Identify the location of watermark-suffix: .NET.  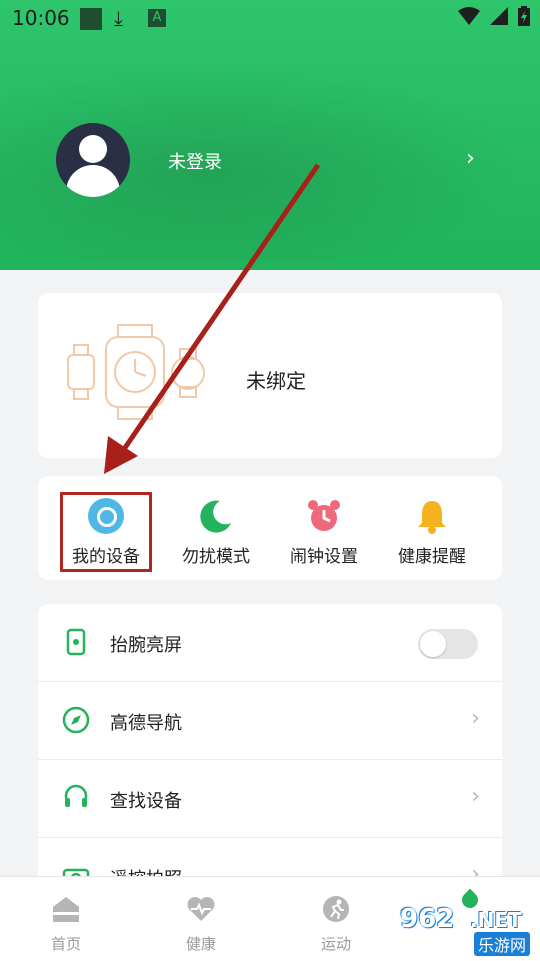
(496, 920).